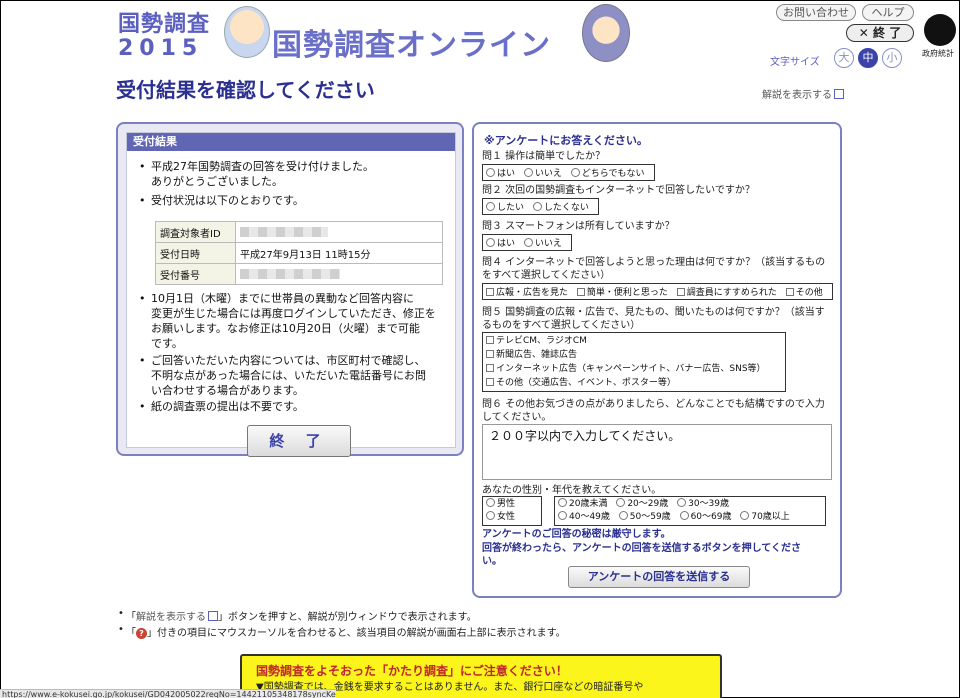 The image size is (960, 698). Describe the element at coordinates (880, 33) in the screenshot. I see `close-button: ✕ 終 了` at that location.